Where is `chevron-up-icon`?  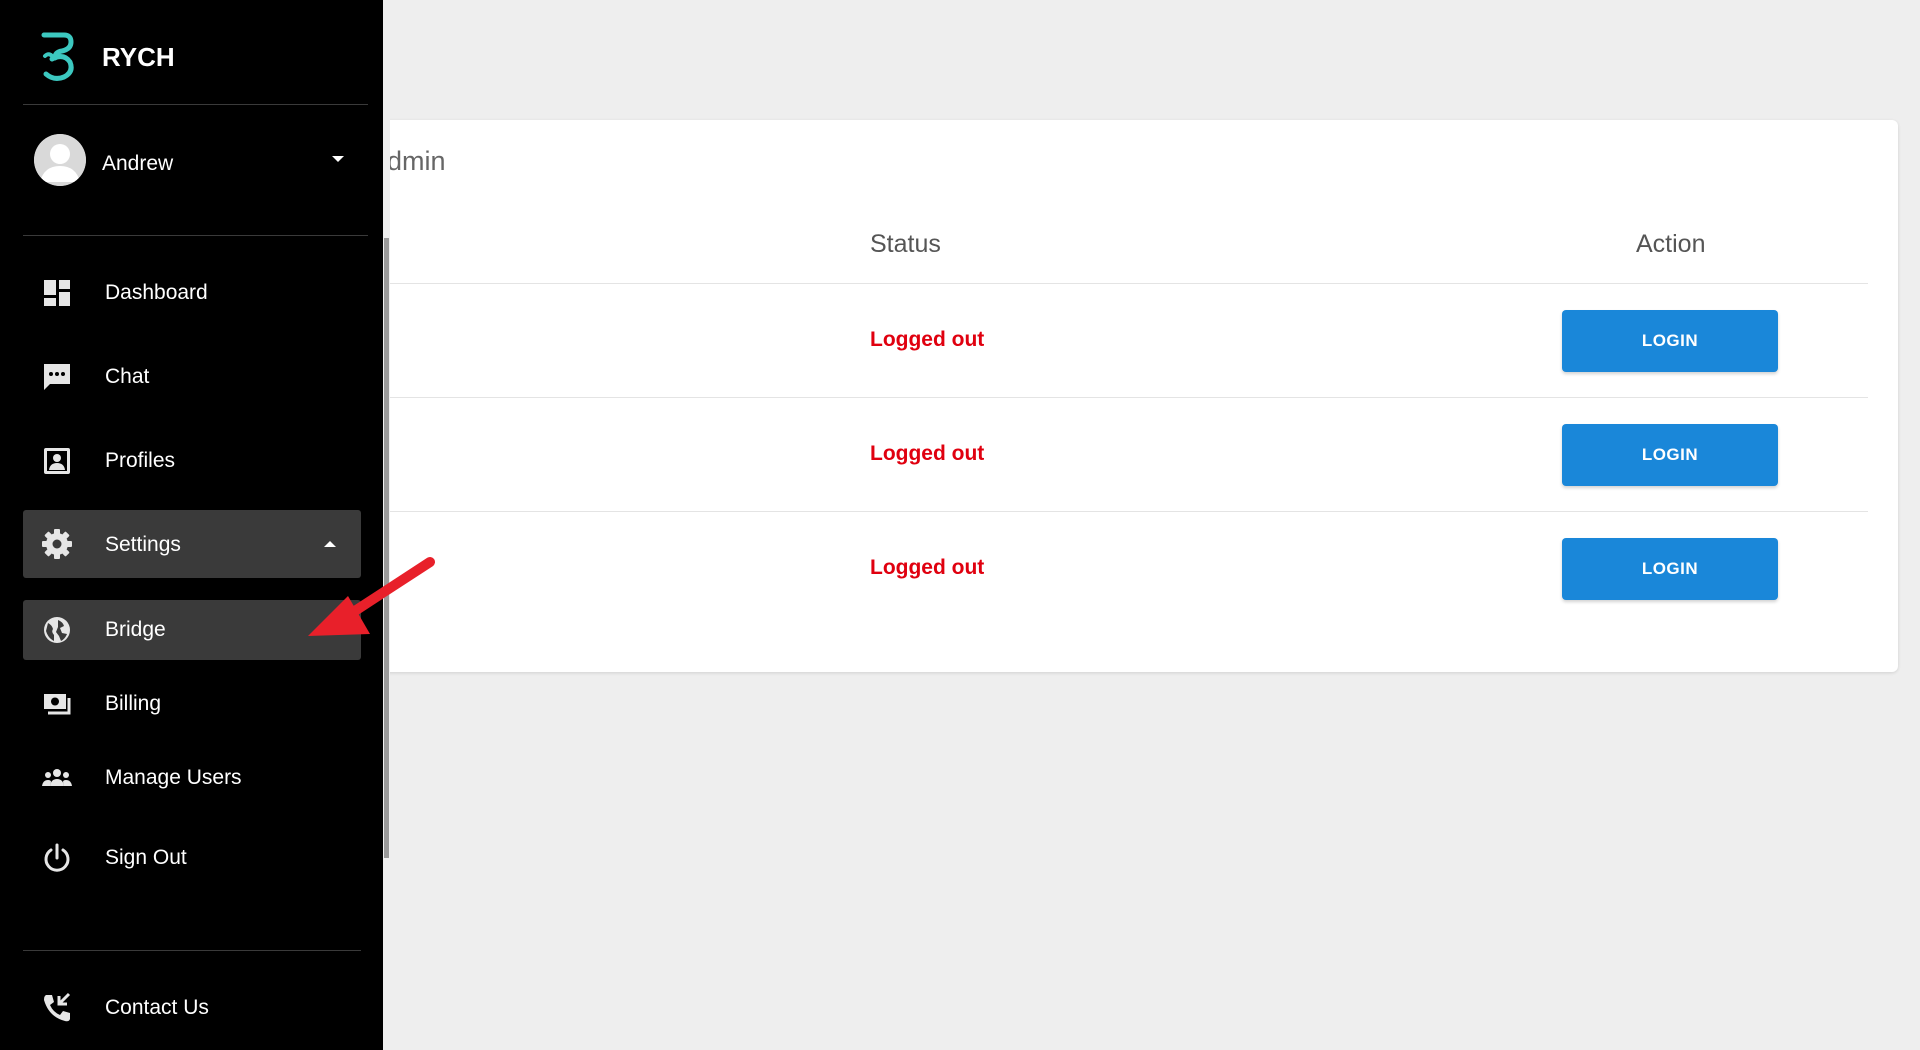 chevron-up-icon is located at coordinates (330, 544).